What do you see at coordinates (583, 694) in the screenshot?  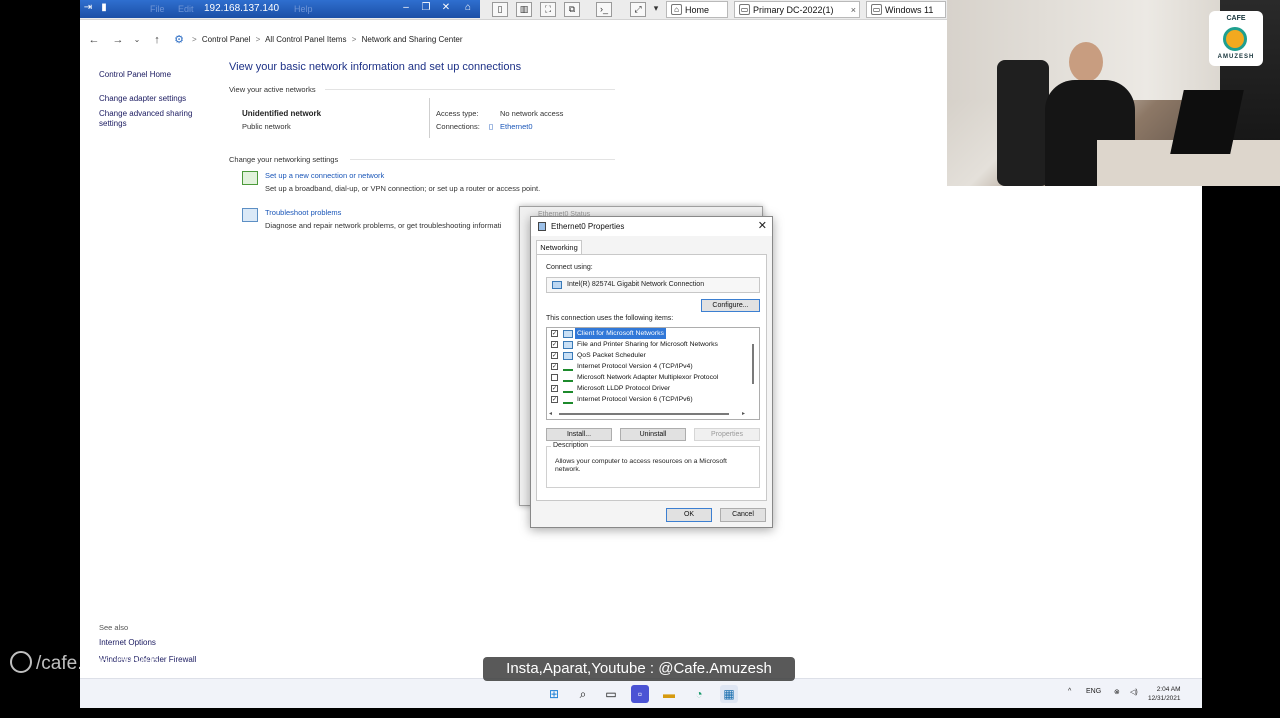 I see `search-icon: ⌕` at bounding box center [583, 694].